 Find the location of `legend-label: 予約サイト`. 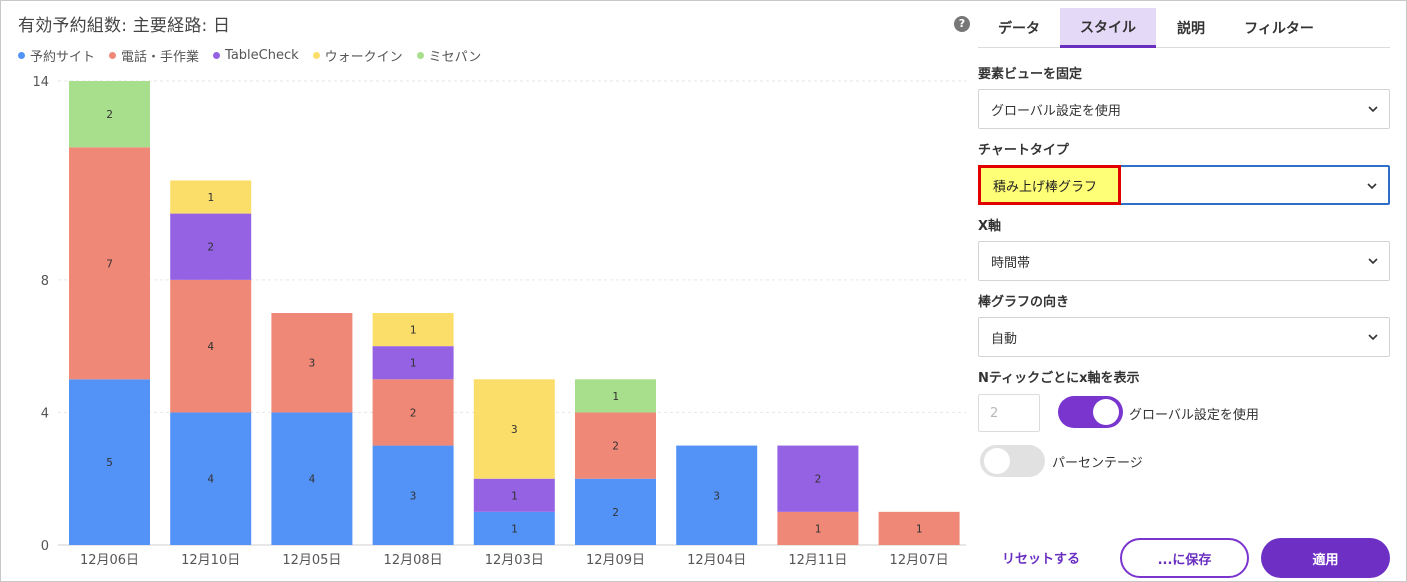

legend-label: 予約サイト is located at coordinates (63, 57).